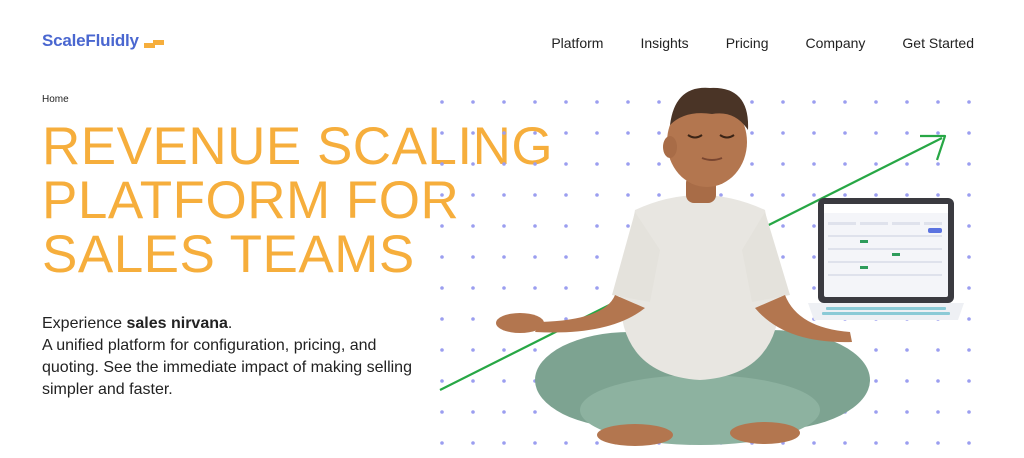 The height and width of the screenshot is (458, 1024). I want to click on nav-platform: Platform, so click(577, 43).